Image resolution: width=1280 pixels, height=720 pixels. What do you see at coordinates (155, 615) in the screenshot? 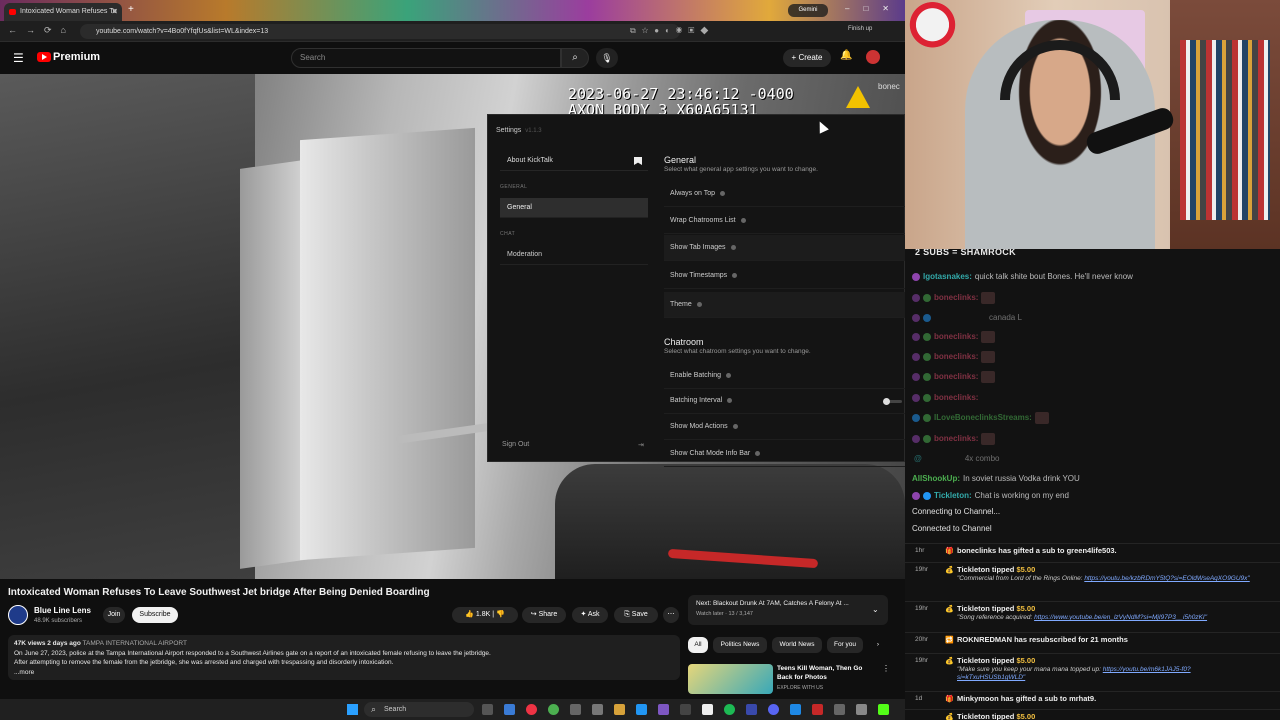
I see `subscribe-button: Subscribe` at bounding box center [155, 615].